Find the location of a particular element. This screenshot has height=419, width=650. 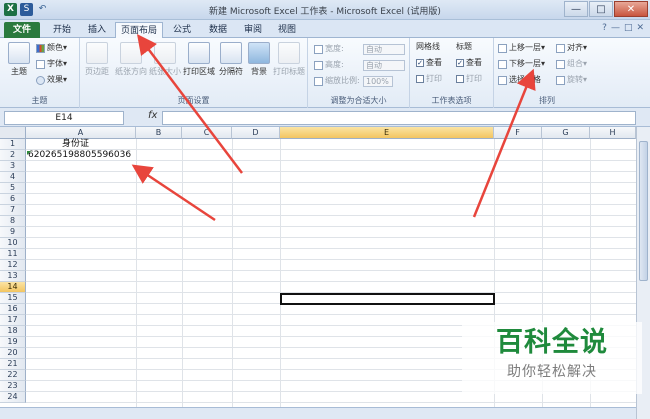

row-header-12: 12 is located at coordinates (13, 265).